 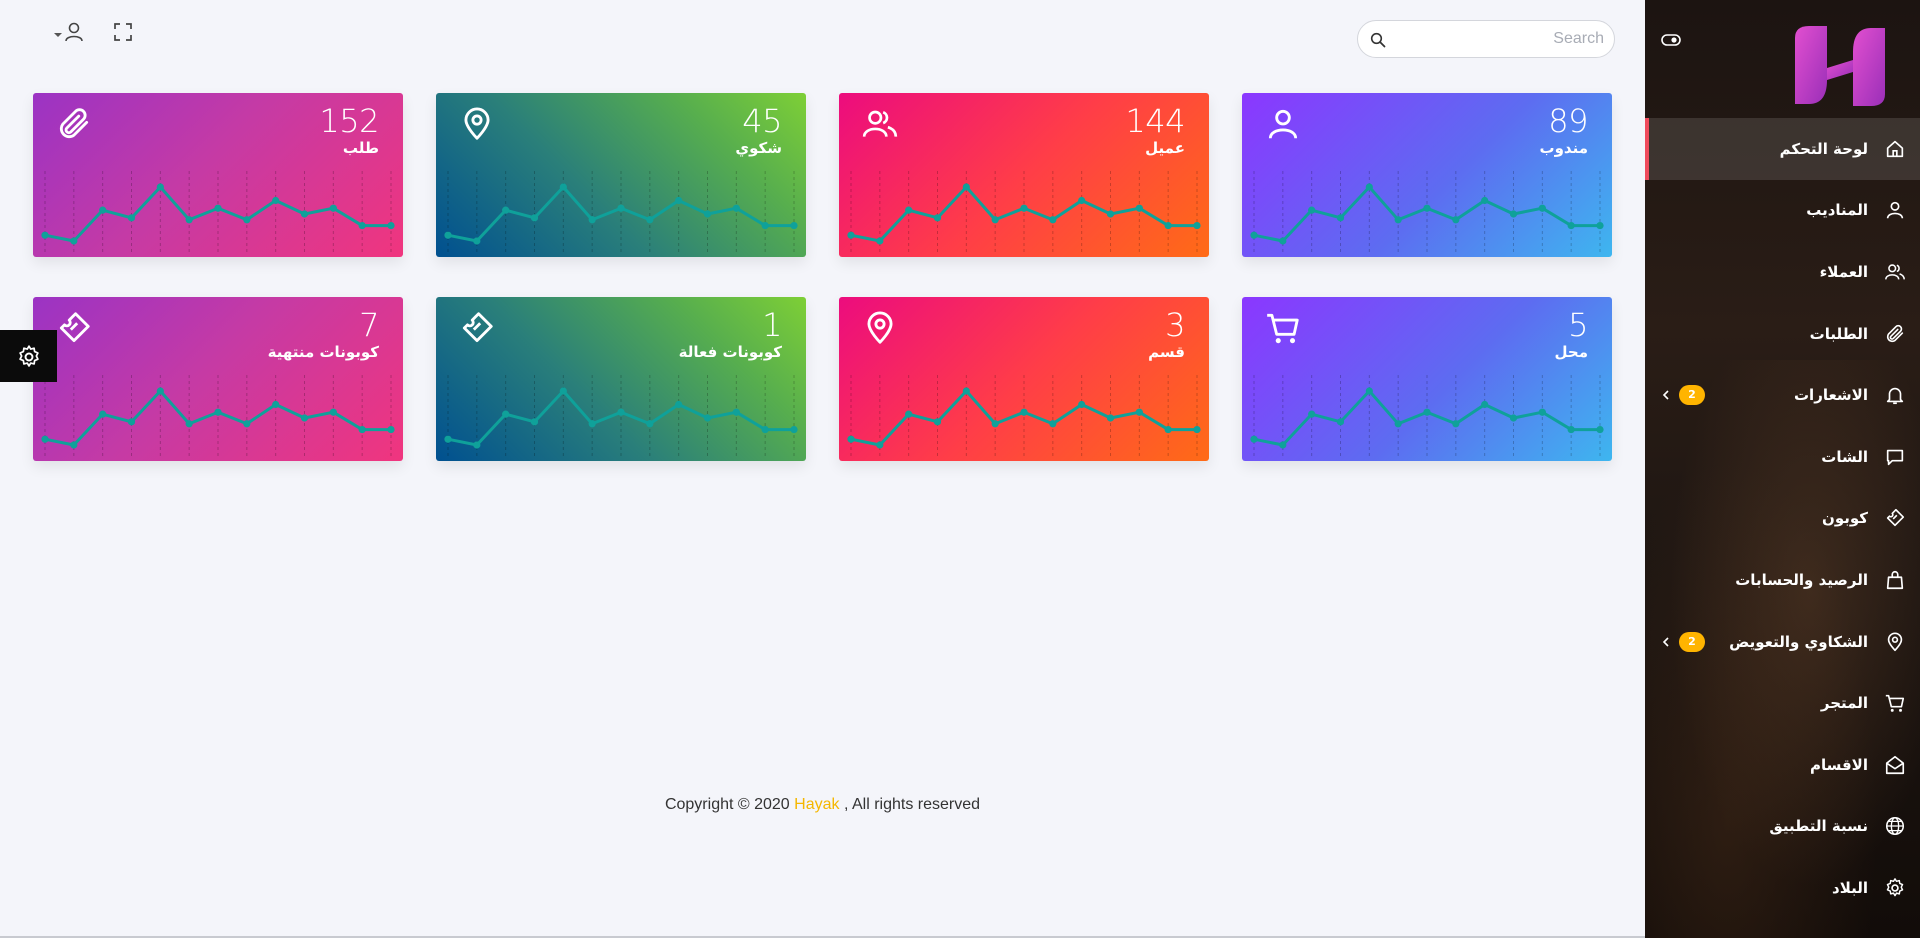 I want to click on sidebar-item-8: الشكاوي والتعويض 2, so click(x=1782, y=642).